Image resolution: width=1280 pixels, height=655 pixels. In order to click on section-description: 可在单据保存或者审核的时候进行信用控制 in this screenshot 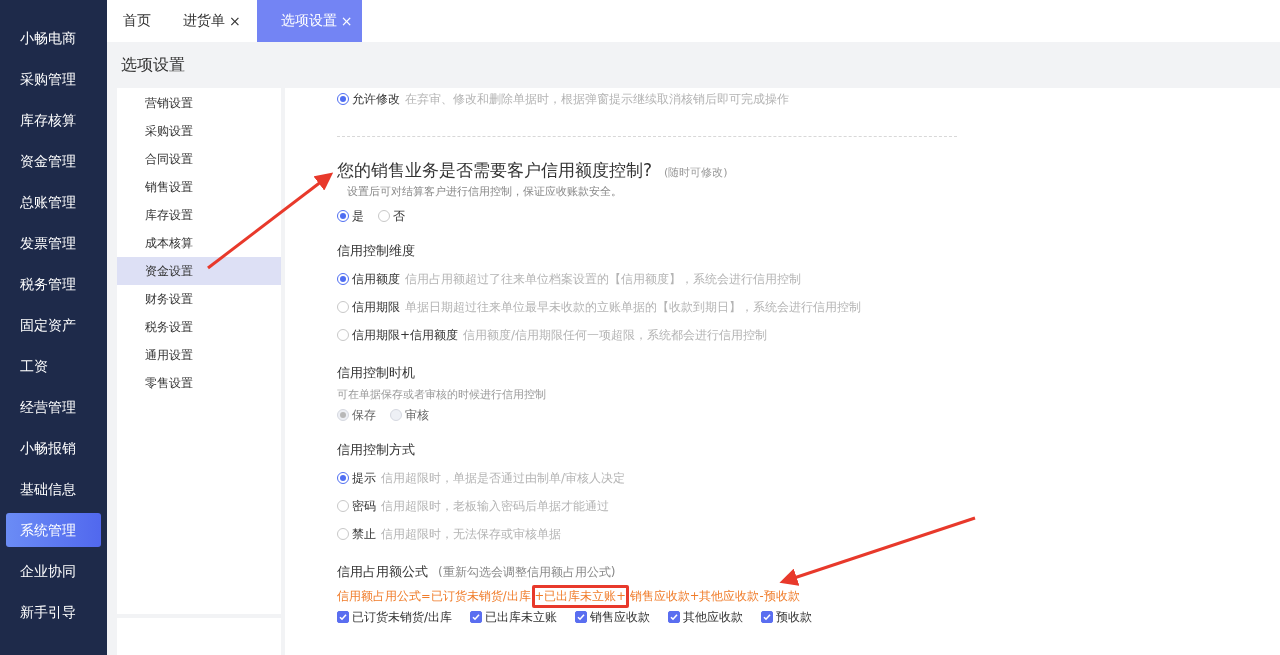, I will do `click(442, 394)`.